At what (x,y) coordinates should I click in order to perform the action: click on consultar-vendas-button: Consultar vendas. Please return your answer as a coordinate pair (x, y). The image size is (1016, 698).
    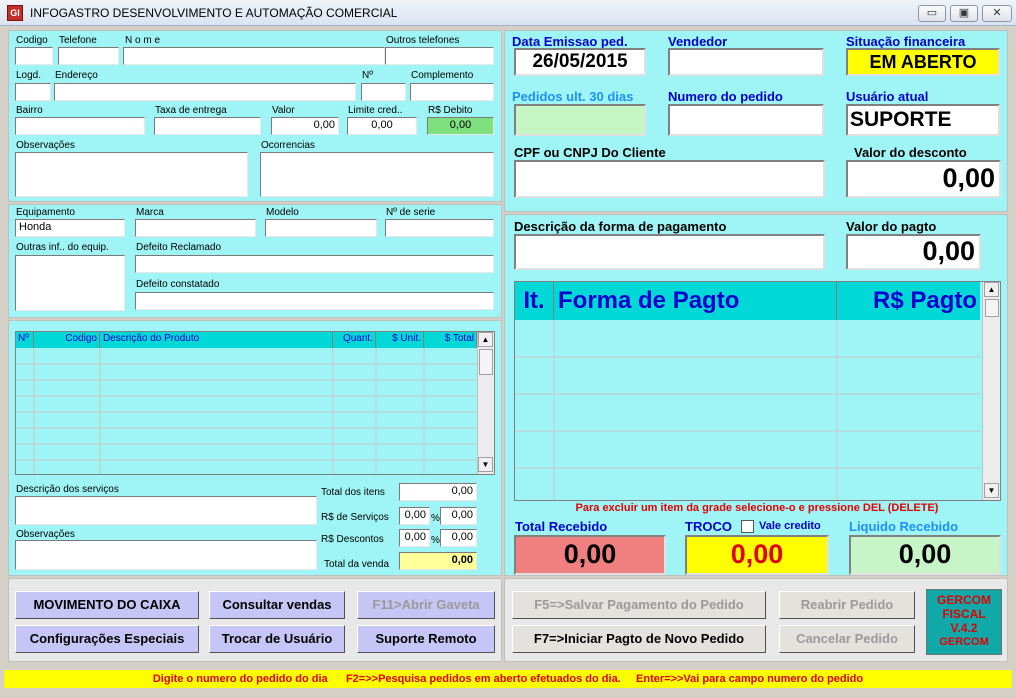
    Looking at the image, I should click on (277, 605).